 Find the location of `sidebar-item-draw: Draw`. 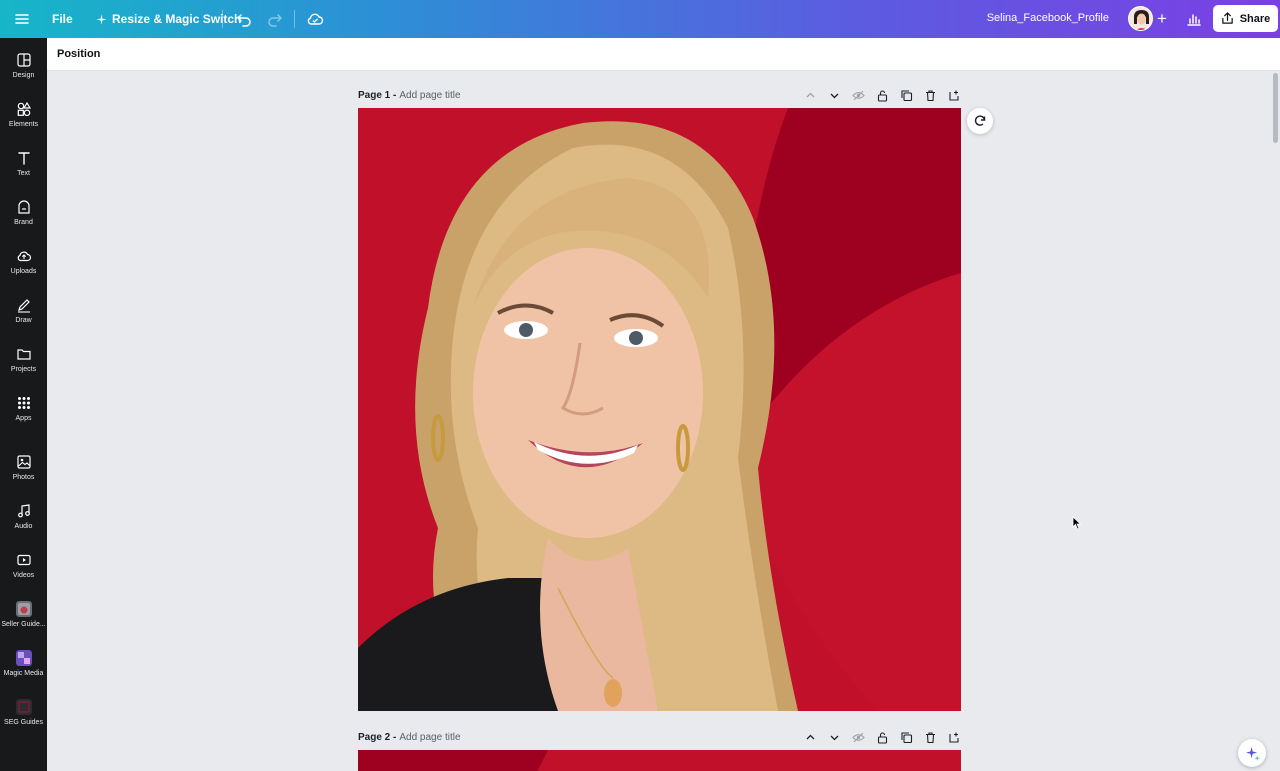

sidebar-item-draw: Draw is located at coordinates (23, 316).